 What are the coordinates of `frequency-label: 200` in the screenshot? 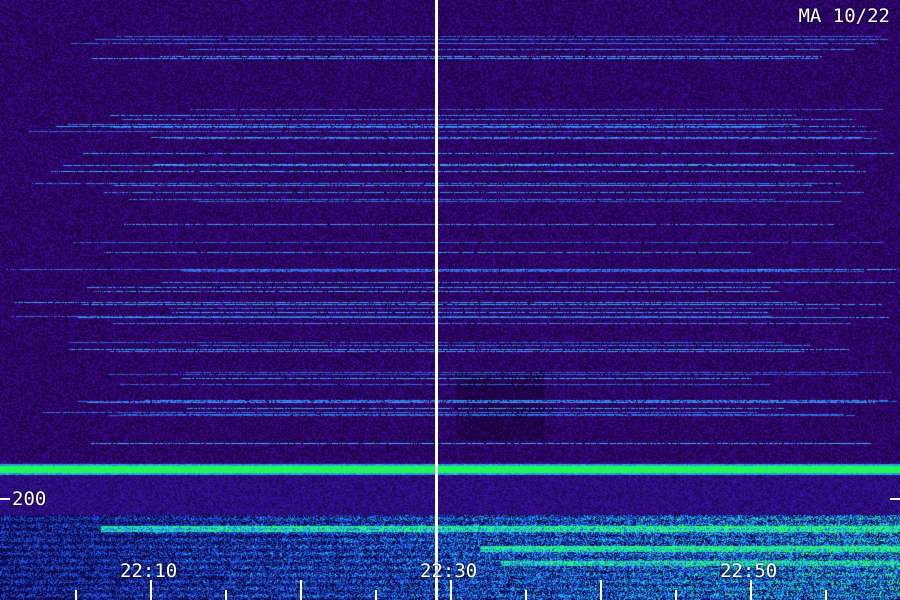 It's located at (29, 499).